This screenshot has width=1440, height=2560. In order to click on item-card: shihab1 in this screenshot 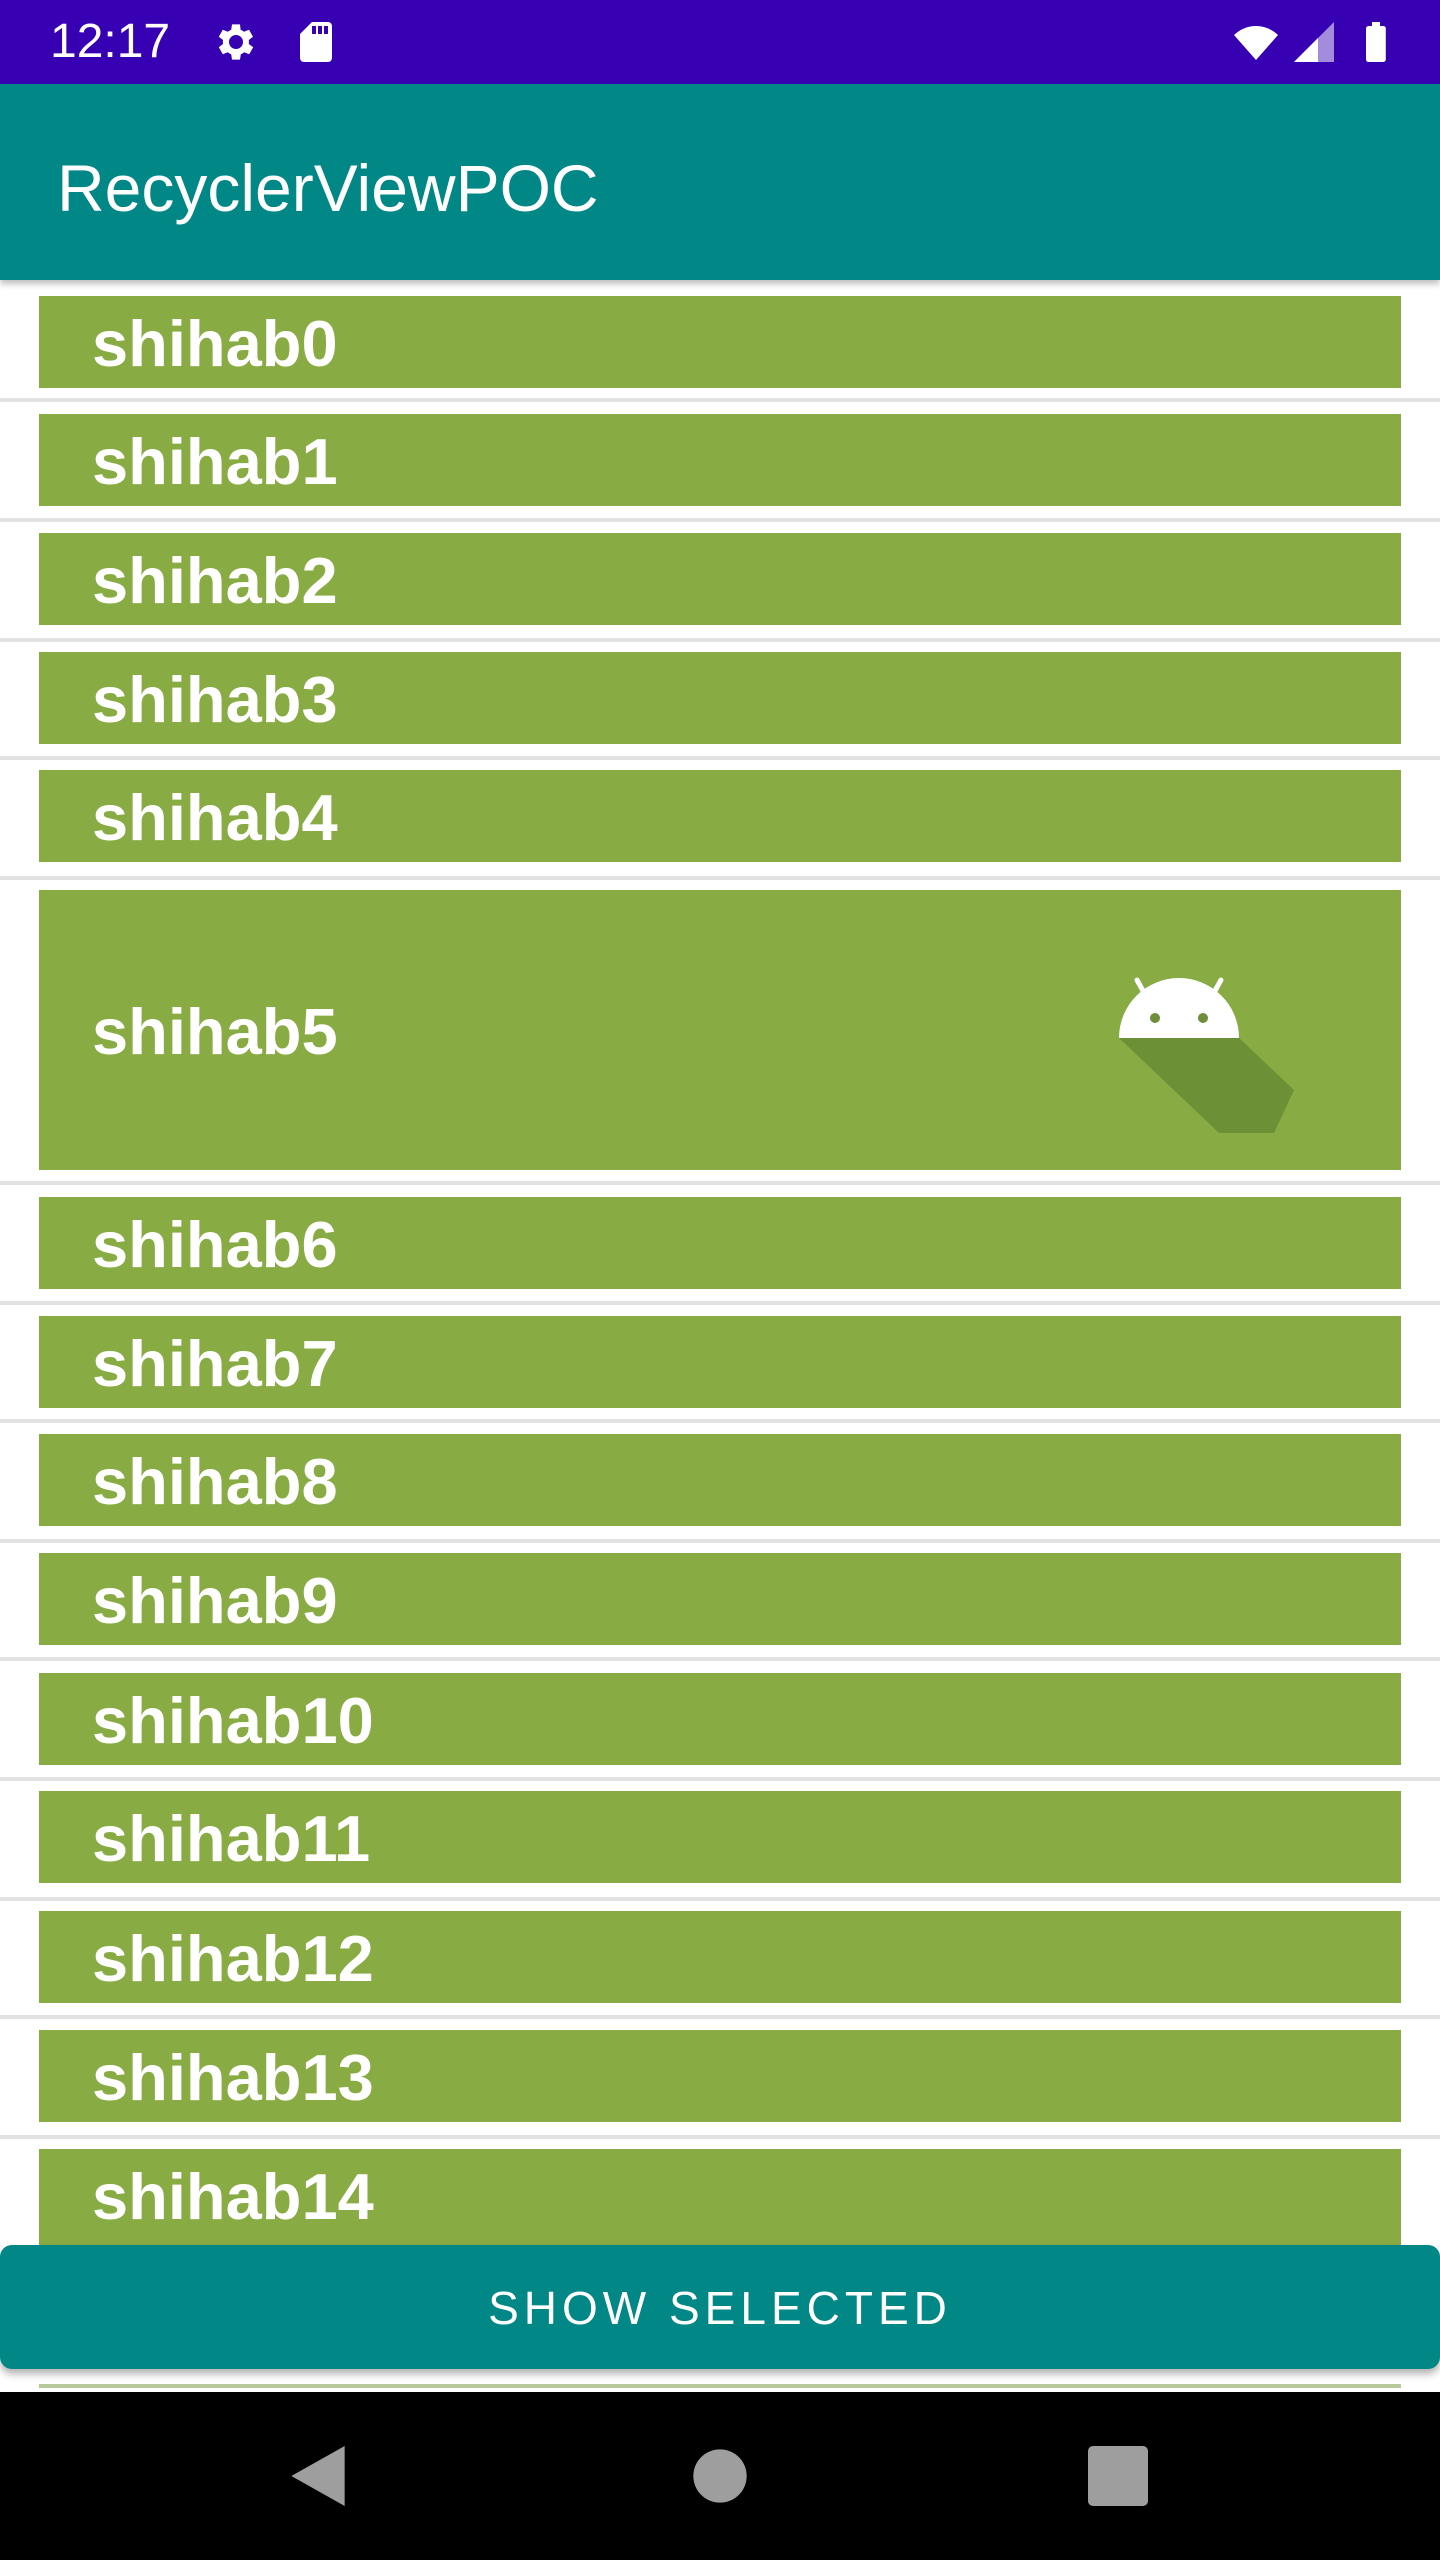, I will do `click(720, 460)`.